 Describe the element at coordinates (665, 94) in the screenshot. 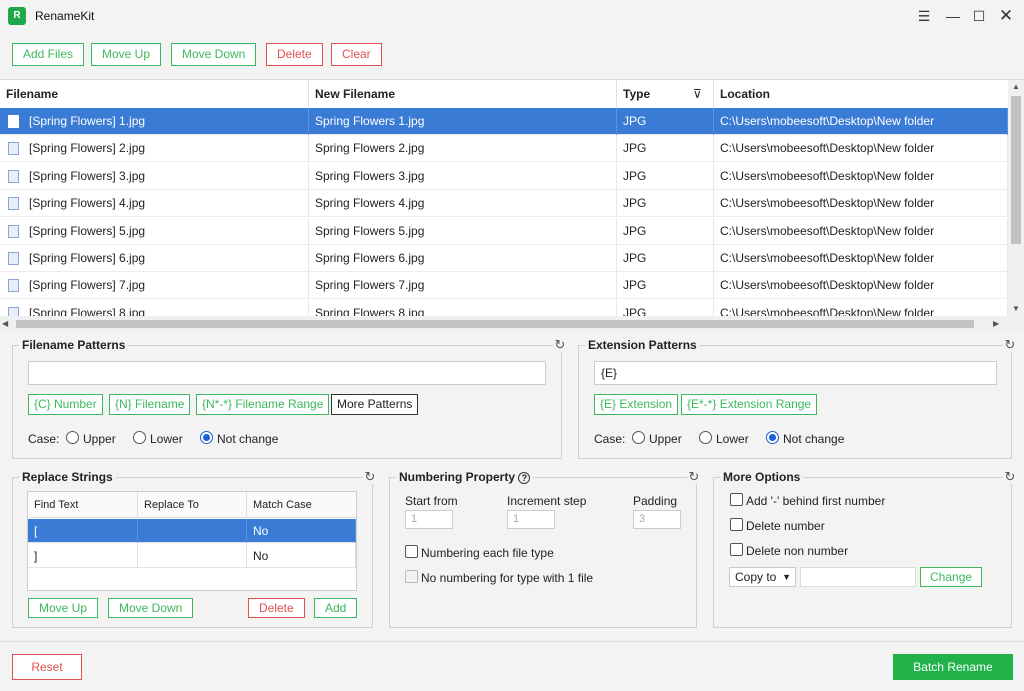

I see `column-header-type: Type ⊽` at that location.